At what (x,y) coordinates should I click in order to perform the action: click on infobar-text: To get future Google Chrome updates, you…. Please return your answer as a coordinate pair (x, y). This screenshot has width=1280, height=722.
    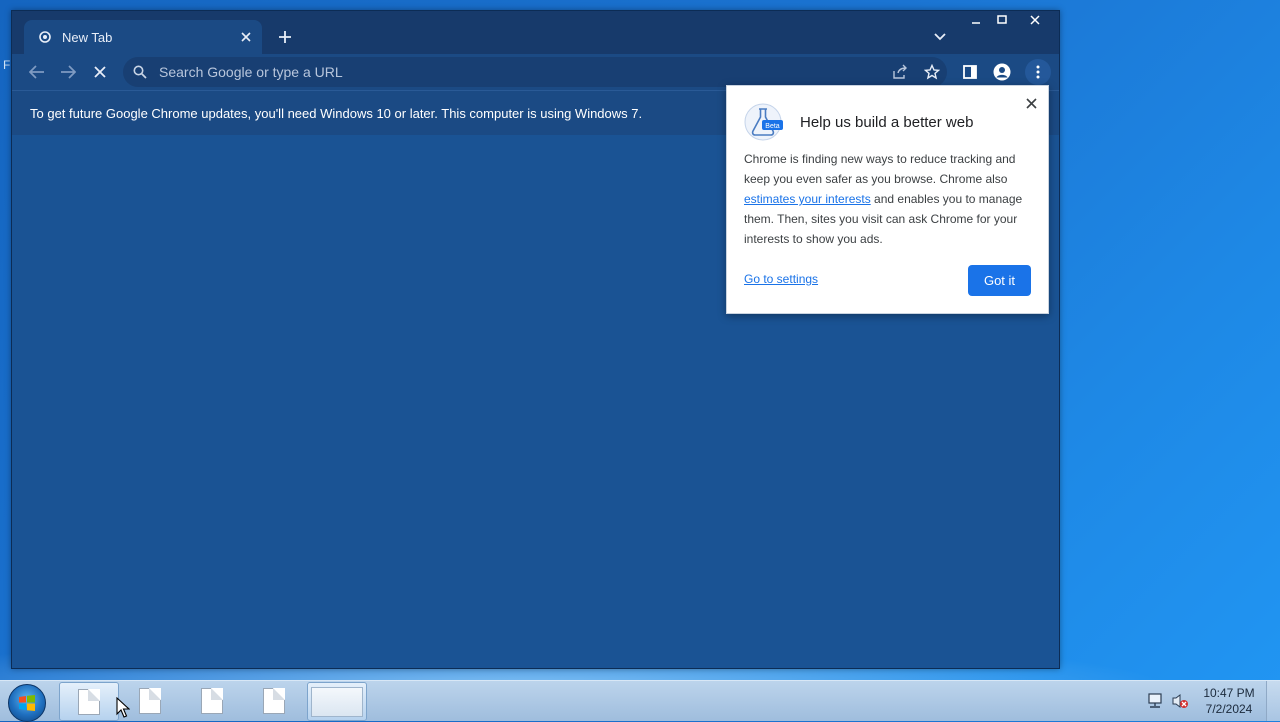
    Looking at the image, I should click on (336, 113).